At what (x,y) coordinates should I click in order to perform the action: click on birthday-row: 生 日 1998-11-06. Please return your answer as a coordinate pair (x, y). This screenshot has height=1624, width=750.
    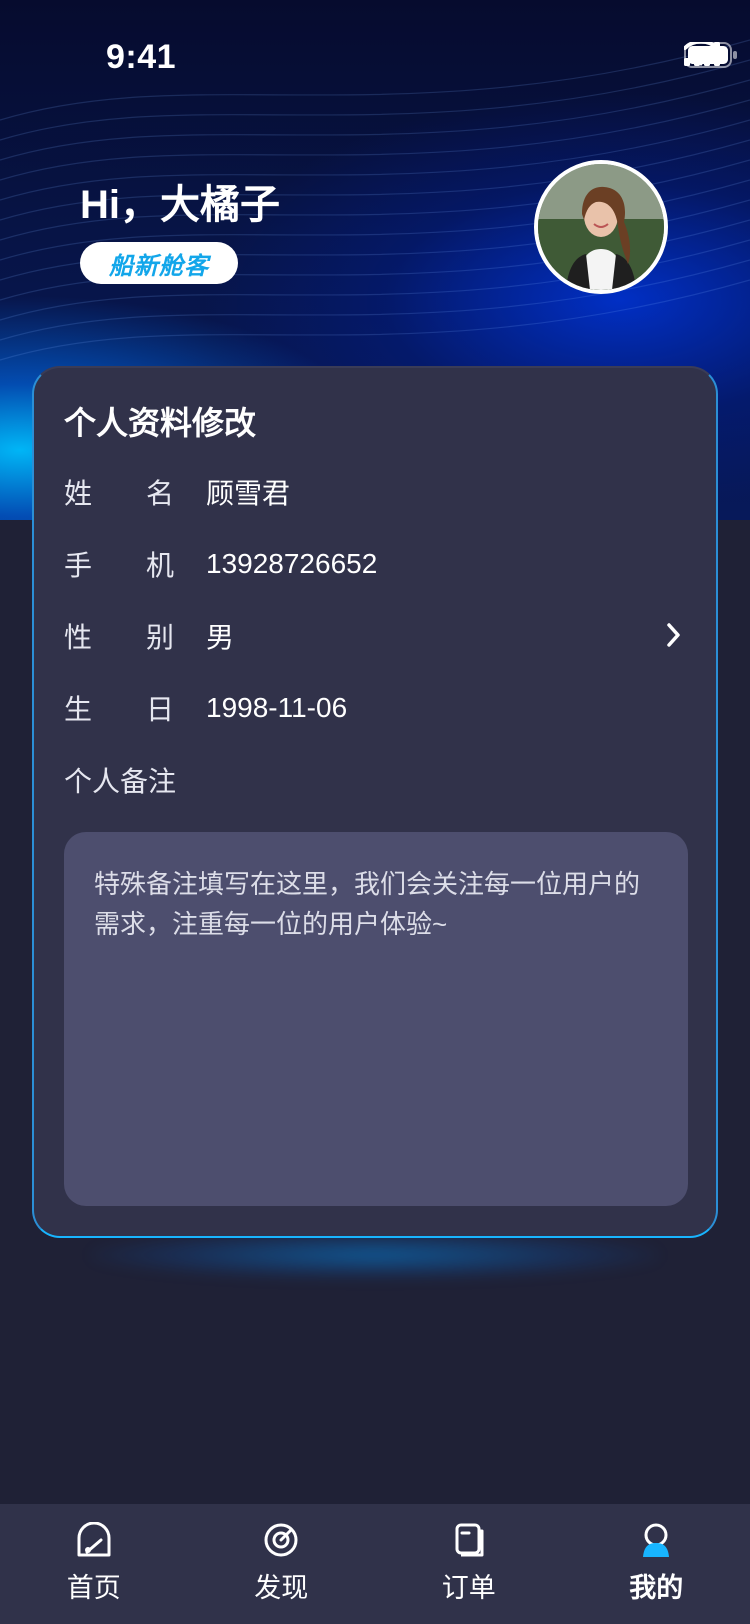
    Looking at the image, I should click on (374, 708).